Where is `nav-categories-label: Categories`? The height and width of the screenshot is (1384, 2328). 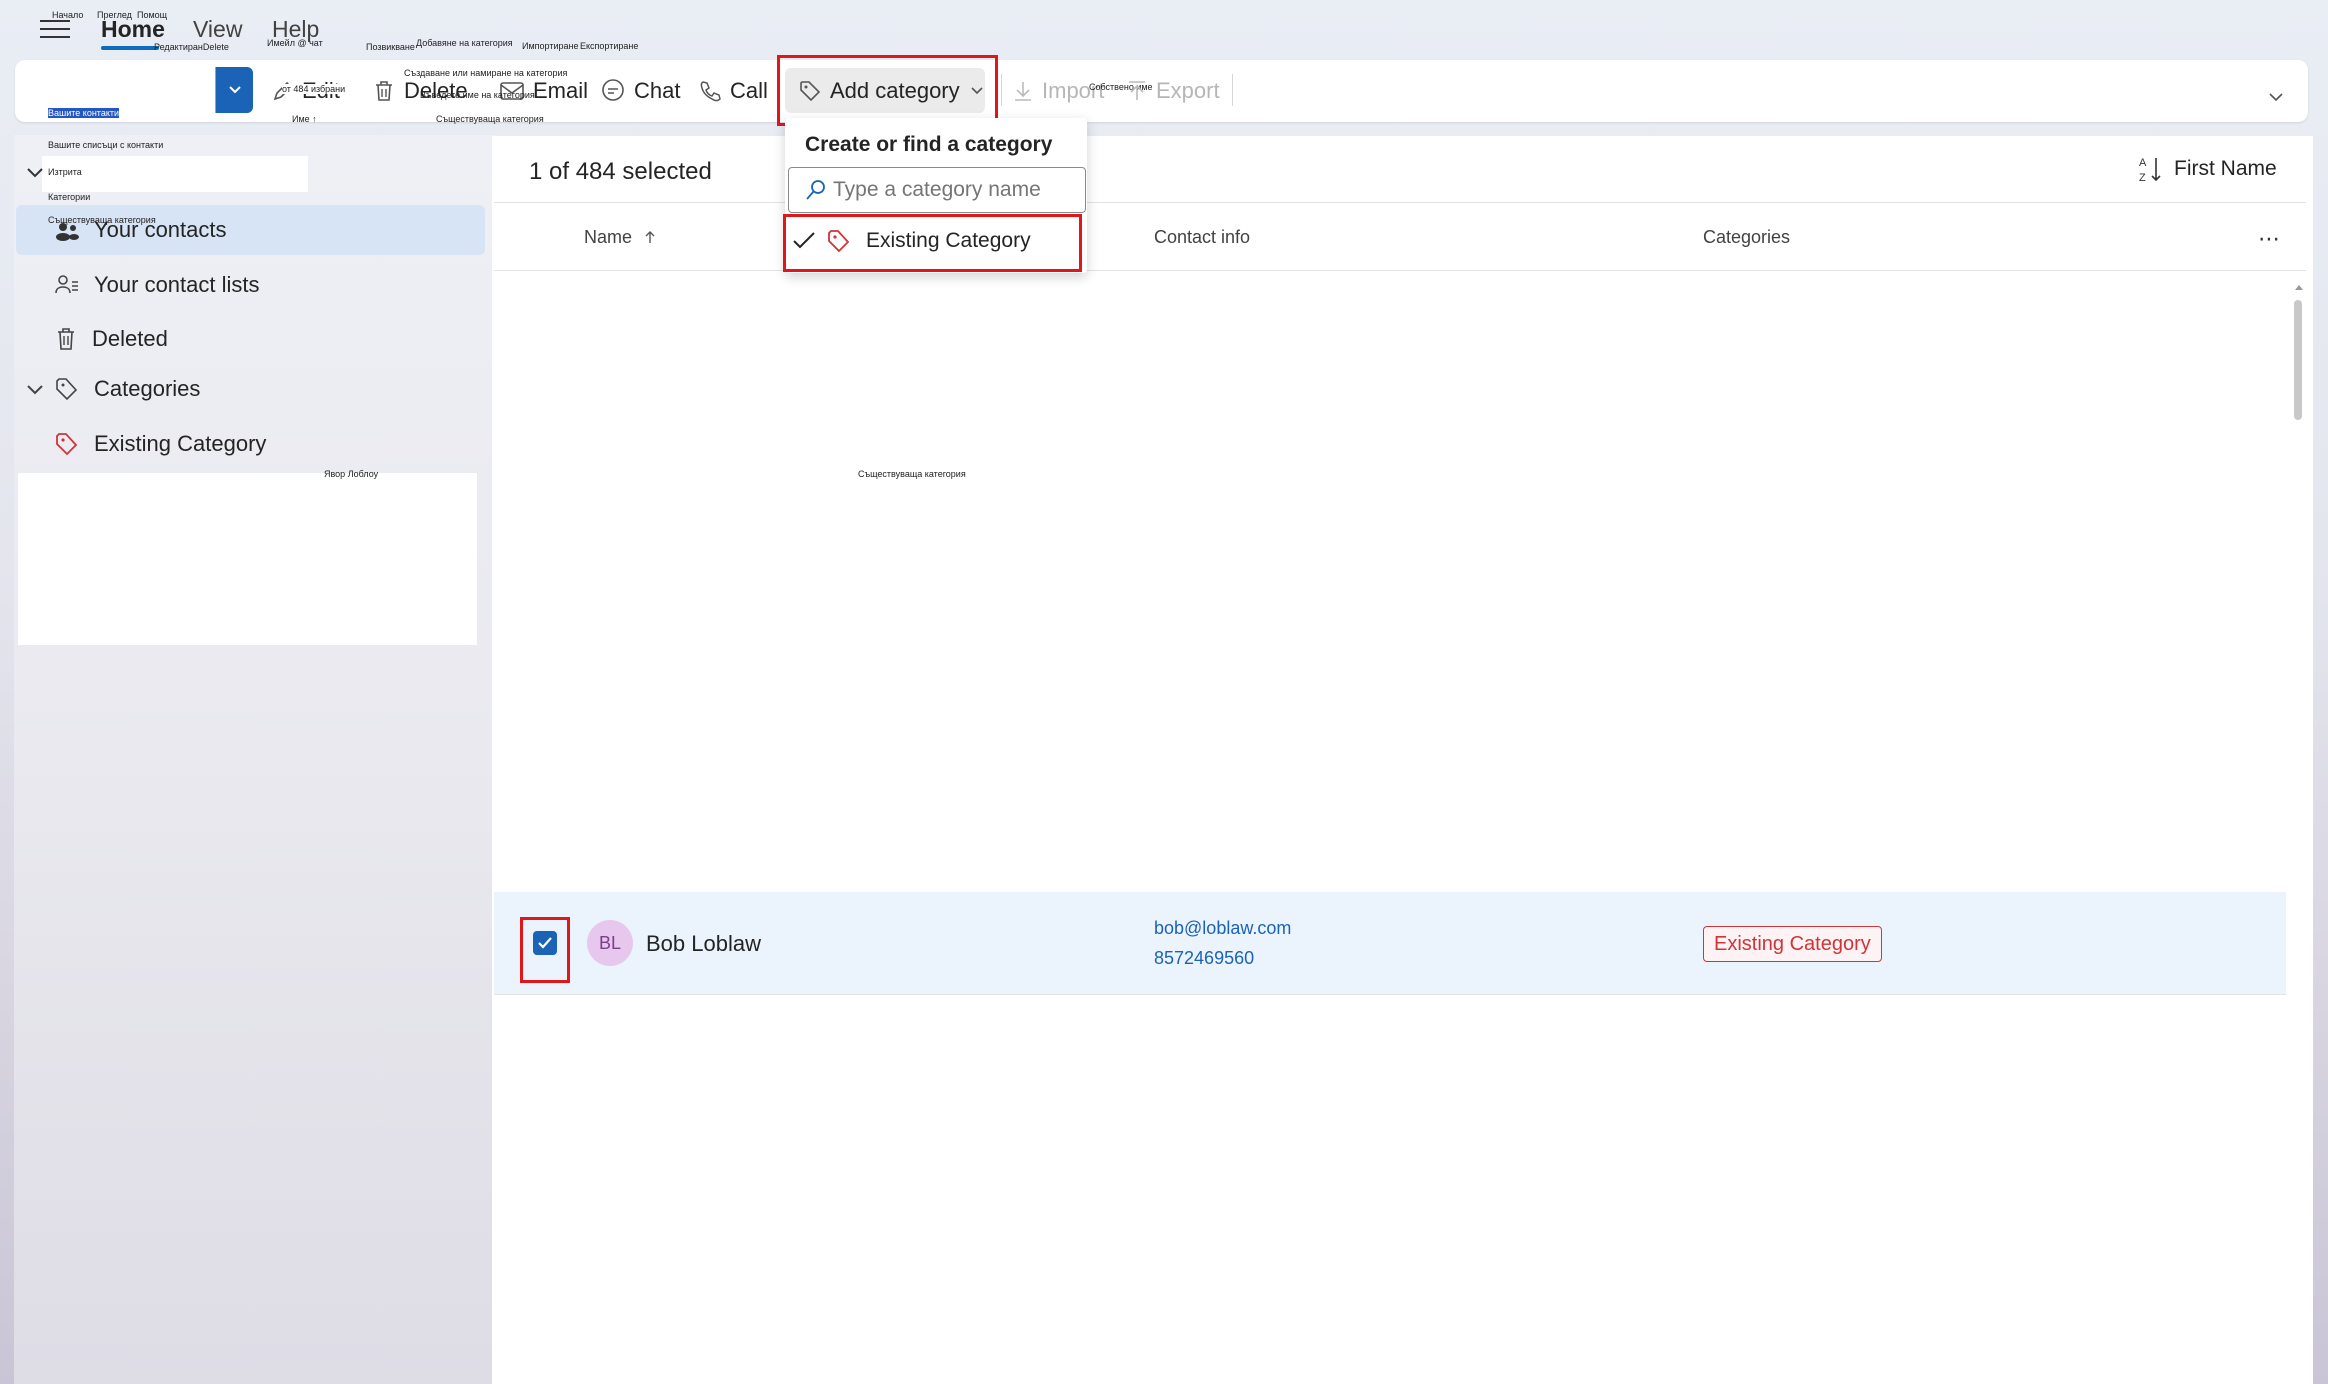 nav-categories-label: Categories is located at coordinates (147, 388).